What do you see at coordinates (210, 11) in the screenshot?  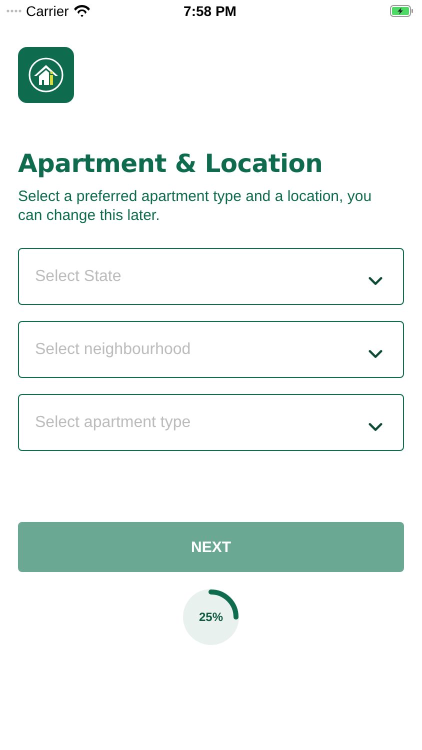 I see `status-time: 7:58 PM` at bounding box center [210, 11].